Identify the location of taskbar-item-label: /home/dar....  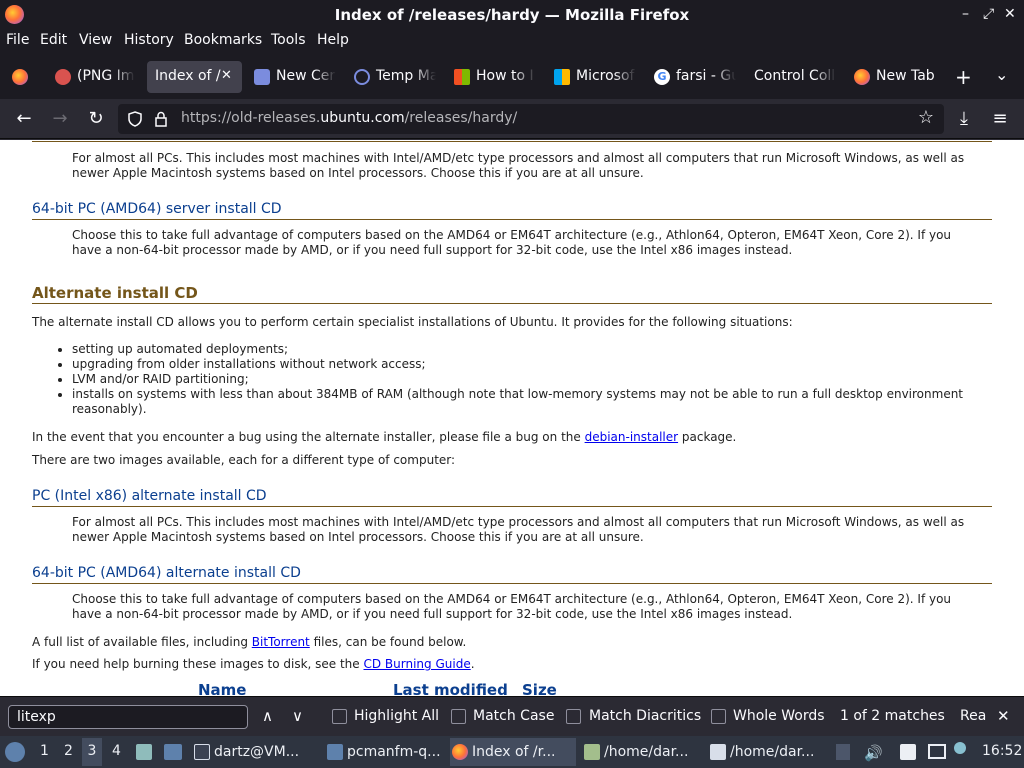
(772, 752).